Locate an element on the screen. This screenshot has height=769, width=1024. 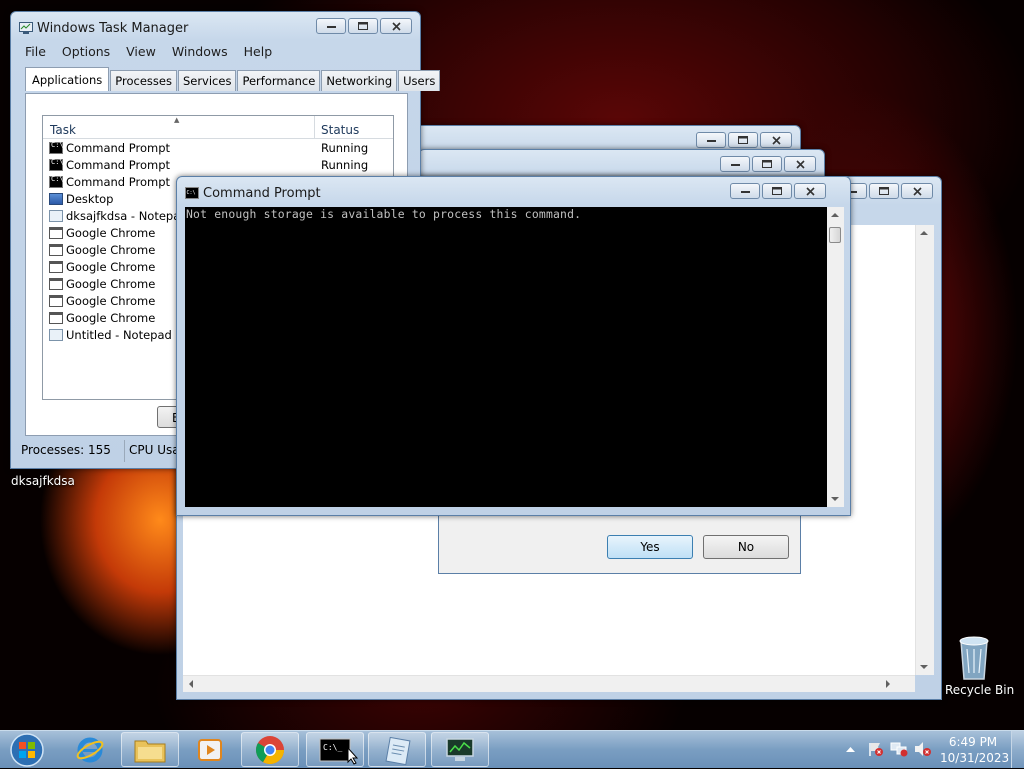
tab-users: Users is located at coordinates (419, 80).